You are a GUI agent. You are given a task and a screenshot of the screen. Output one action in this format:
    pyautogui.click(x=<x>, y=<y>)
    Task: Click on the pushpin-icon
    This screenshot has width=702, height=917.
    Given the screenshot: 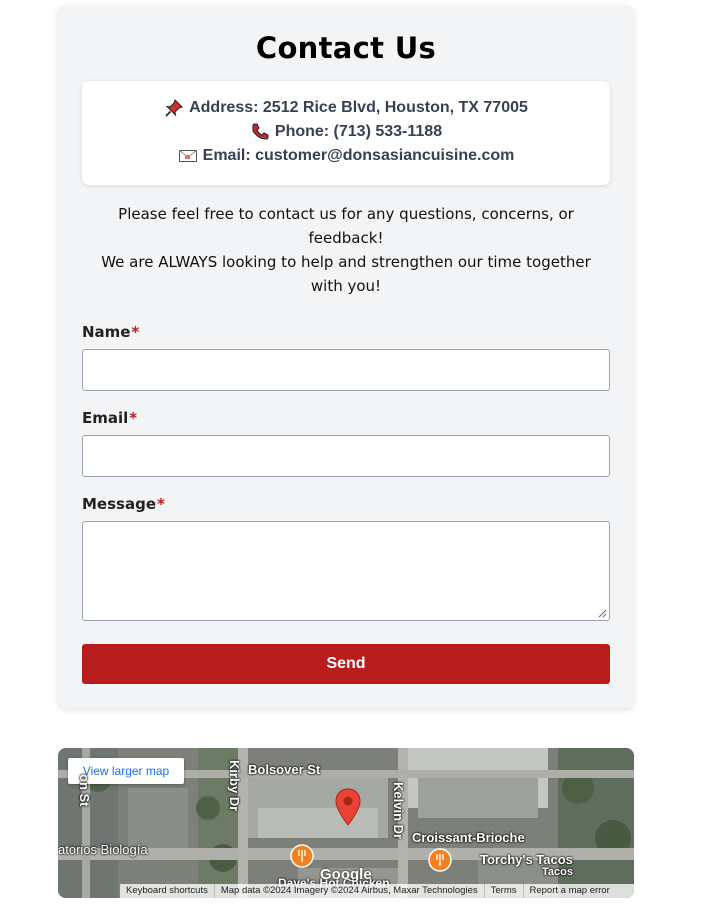 What is the action you would take?
    pyautogui.click(x=174, y=108)
    